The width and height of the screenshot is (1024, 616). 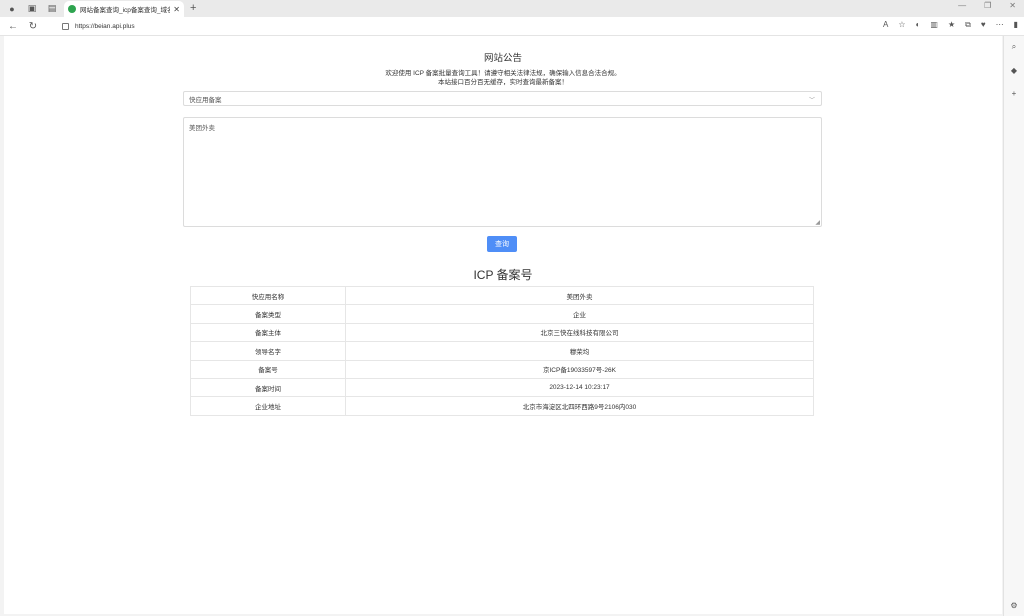 I want to click on resize-handle-icon: ◢, so click(x=817, y=222).